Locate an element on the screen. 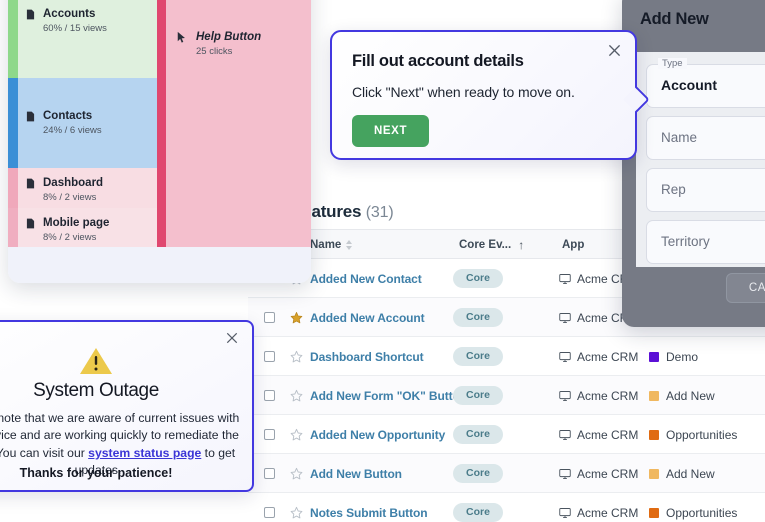 This screenshot has height=522, width=765. row-name-link: Notes Submit Button is located at coordinates (369, 513).